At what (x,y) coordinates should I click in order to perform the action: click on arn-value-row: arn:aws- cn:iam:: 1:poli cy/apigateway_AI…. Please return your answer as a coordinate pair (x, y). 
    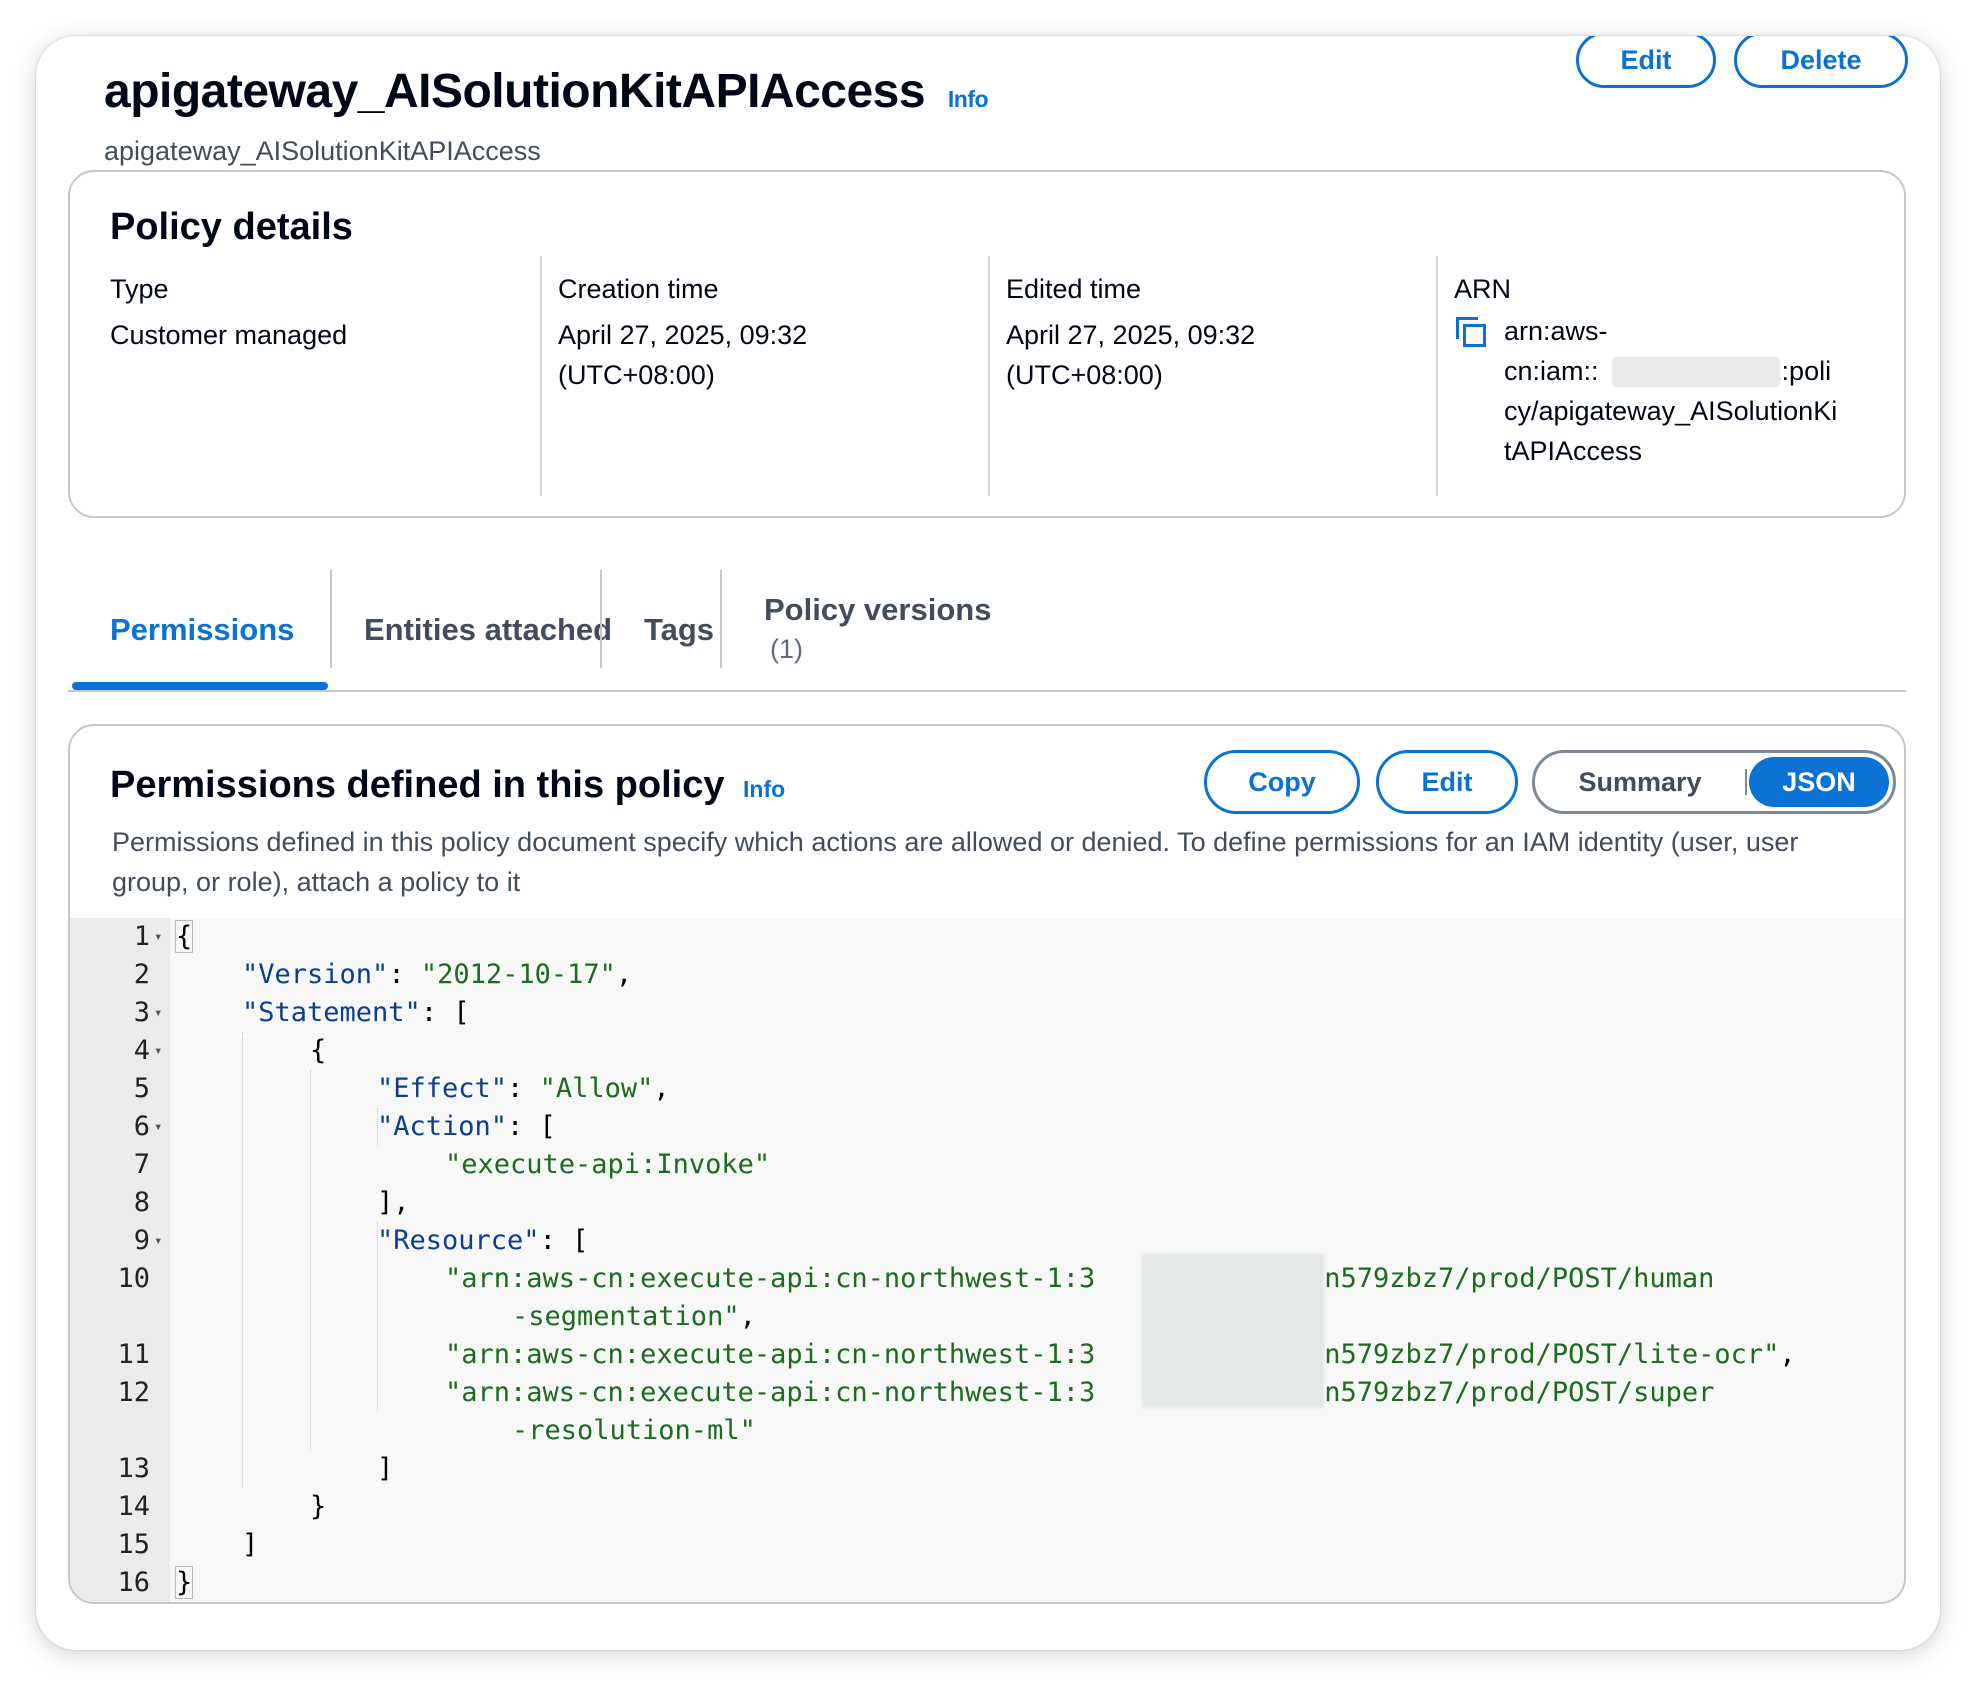
    Looking at the image, I should click on (1669, 391).